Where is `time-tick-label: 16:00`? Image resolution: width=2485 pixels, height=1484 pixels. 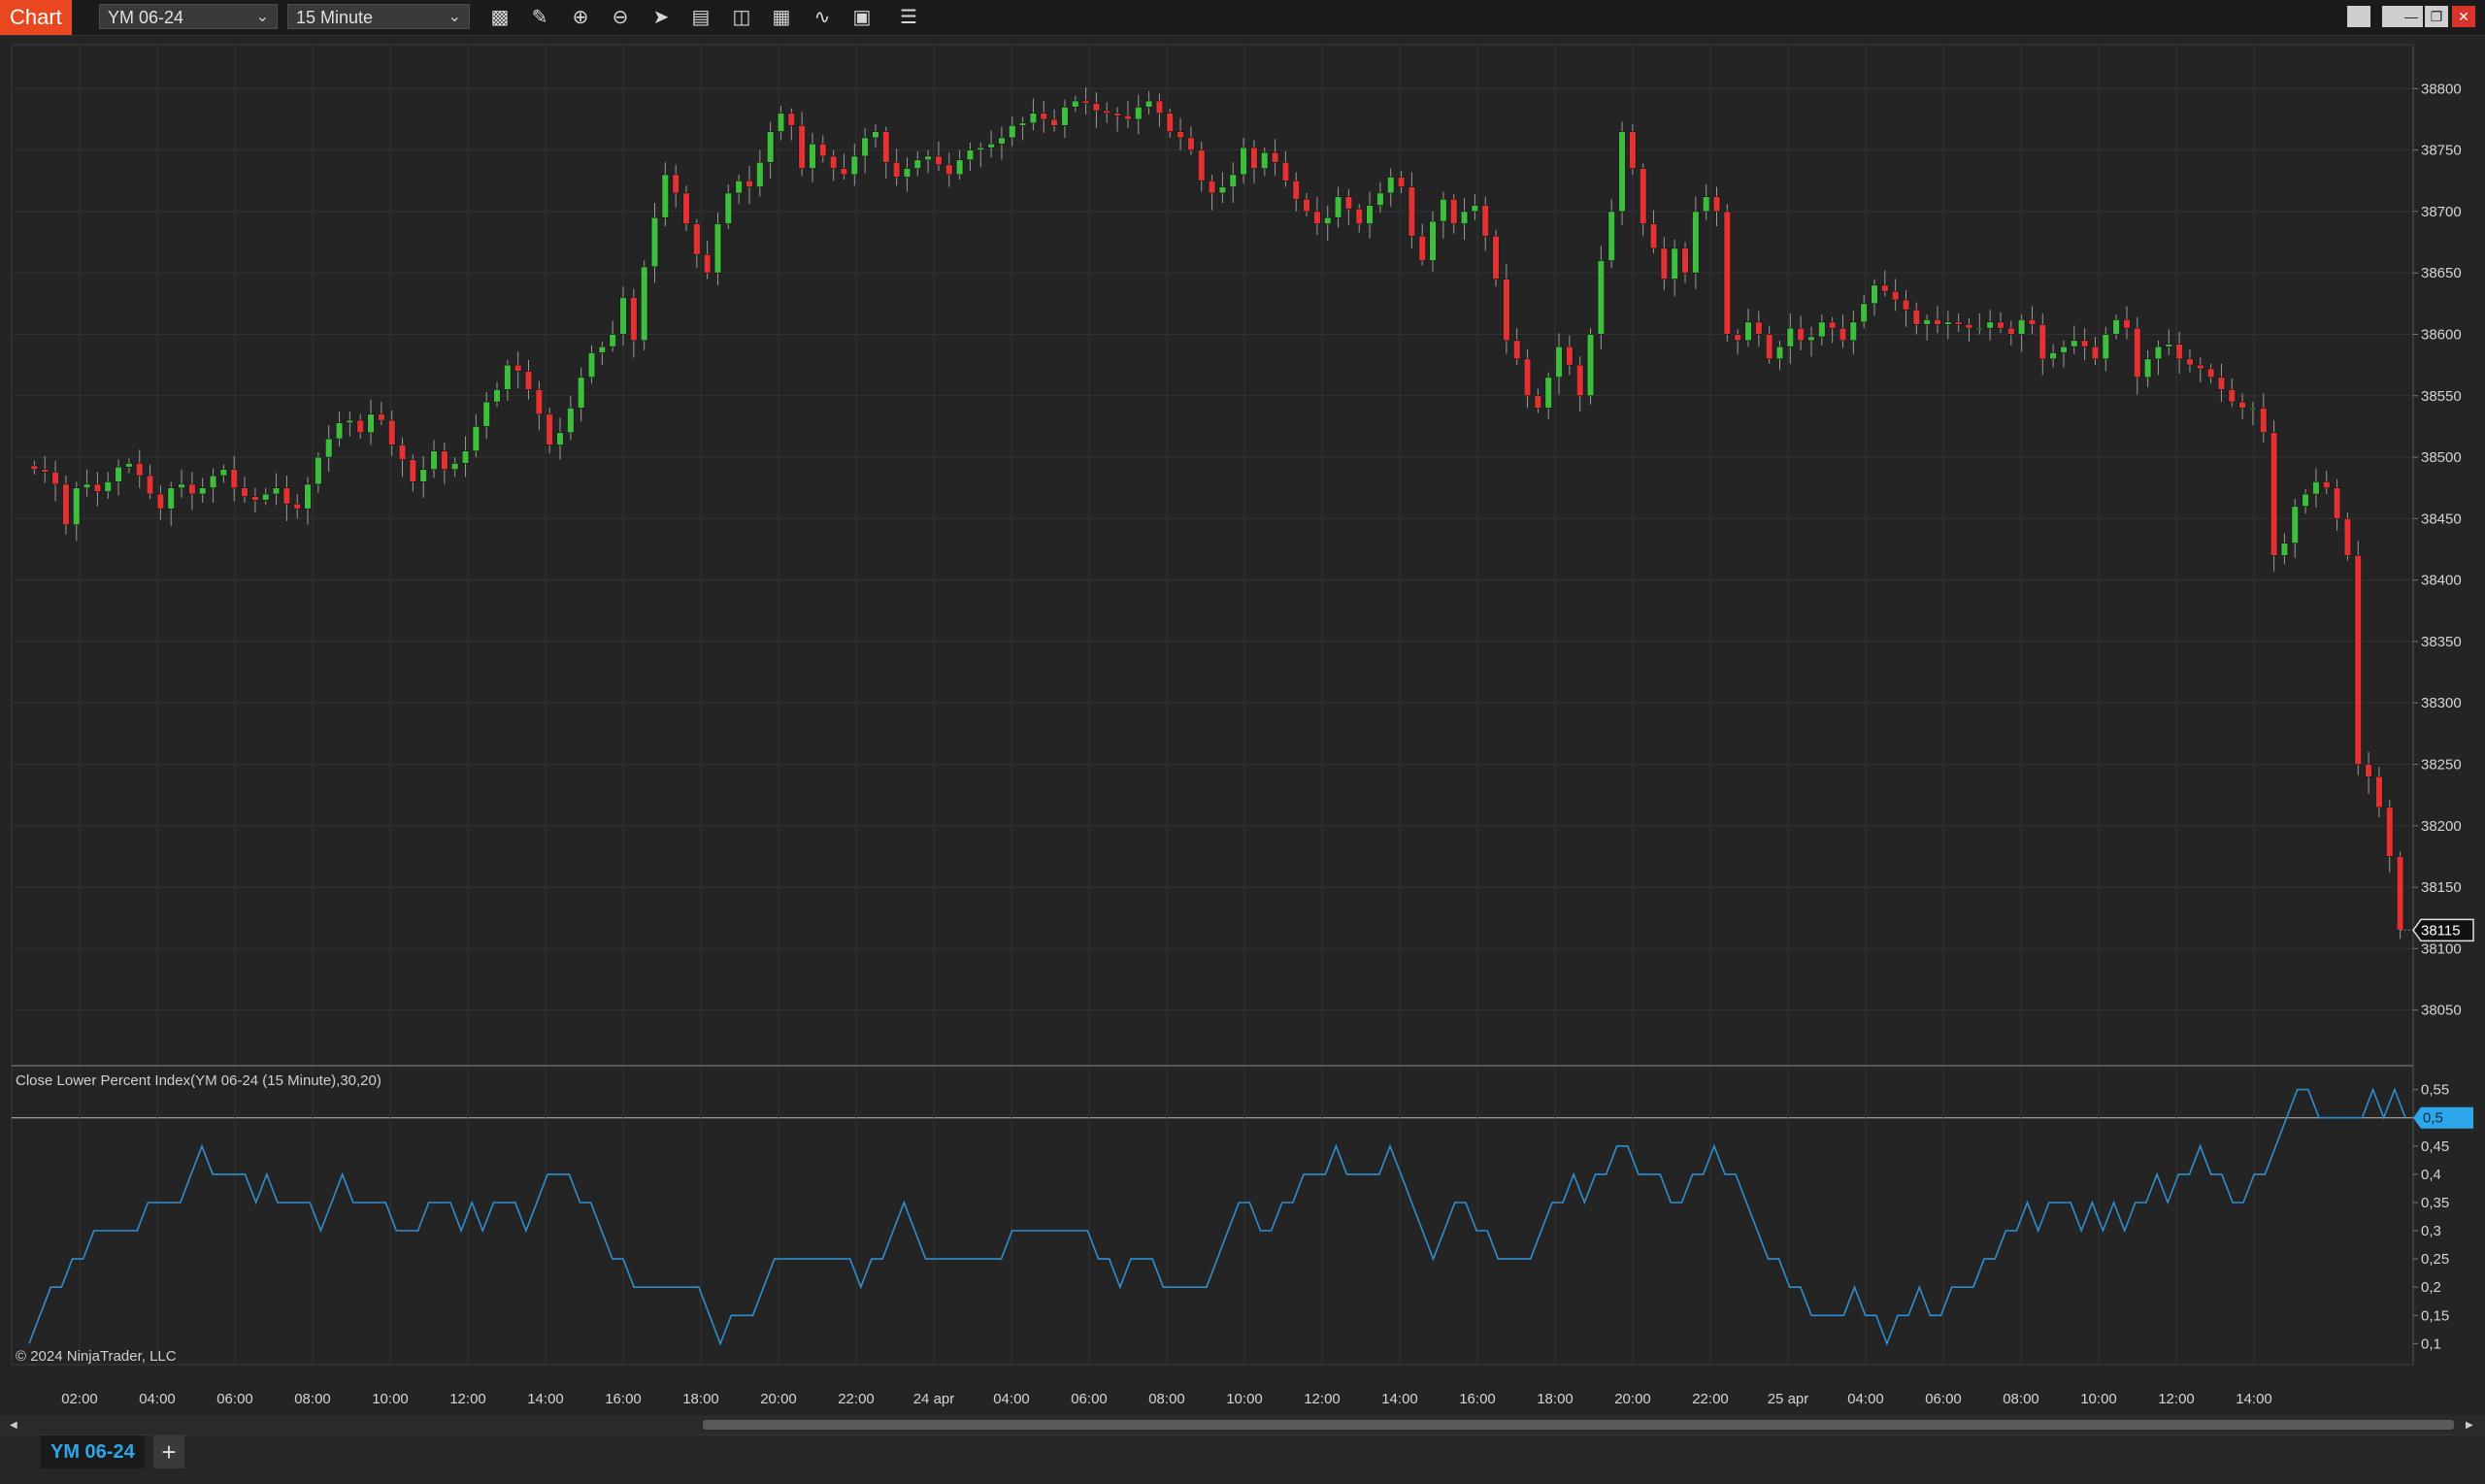
time-tick-label: 16:00 is located at coordinates (1478, 1399).